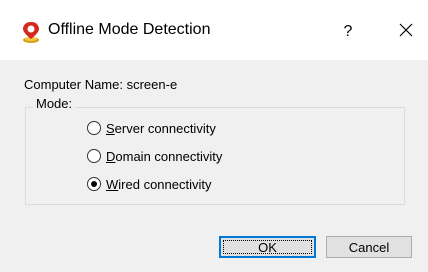 This screenshot has height=272, width=428. Describe the element at coordinates (129, 29) in the screenshot. I see `window-title: Offline Mode Detection` at that location.